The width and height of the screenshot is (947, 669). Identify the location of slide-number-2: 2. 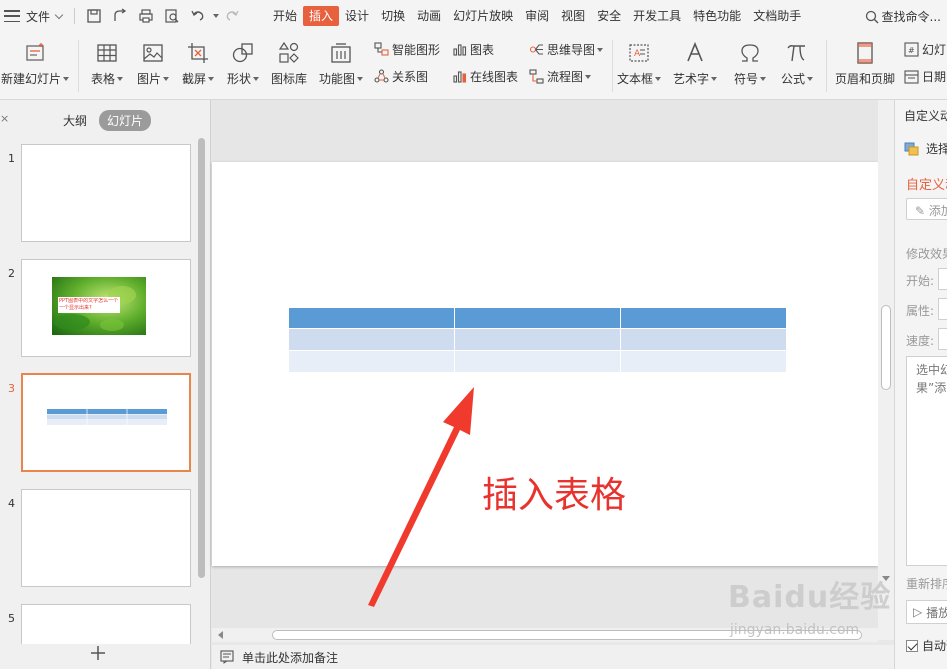
(11, 273).